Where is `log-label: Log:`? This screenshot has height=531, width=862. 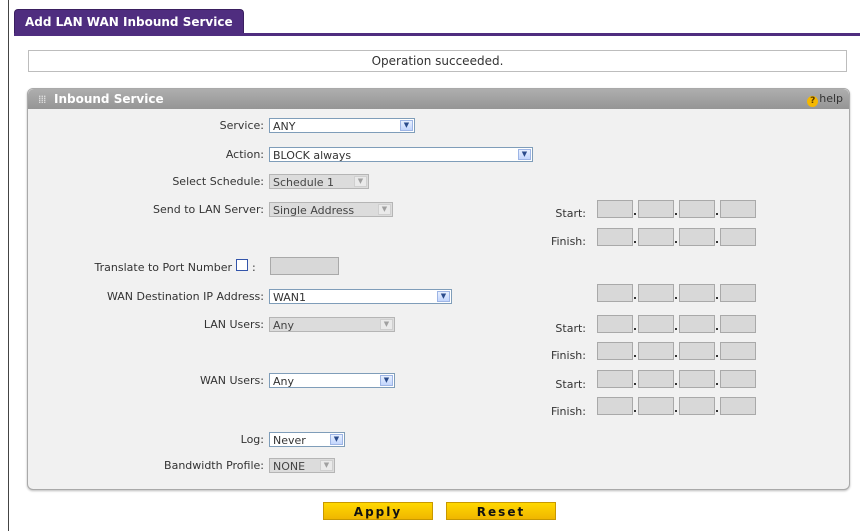 log-label: Log: is located at coordinates (252, 439).